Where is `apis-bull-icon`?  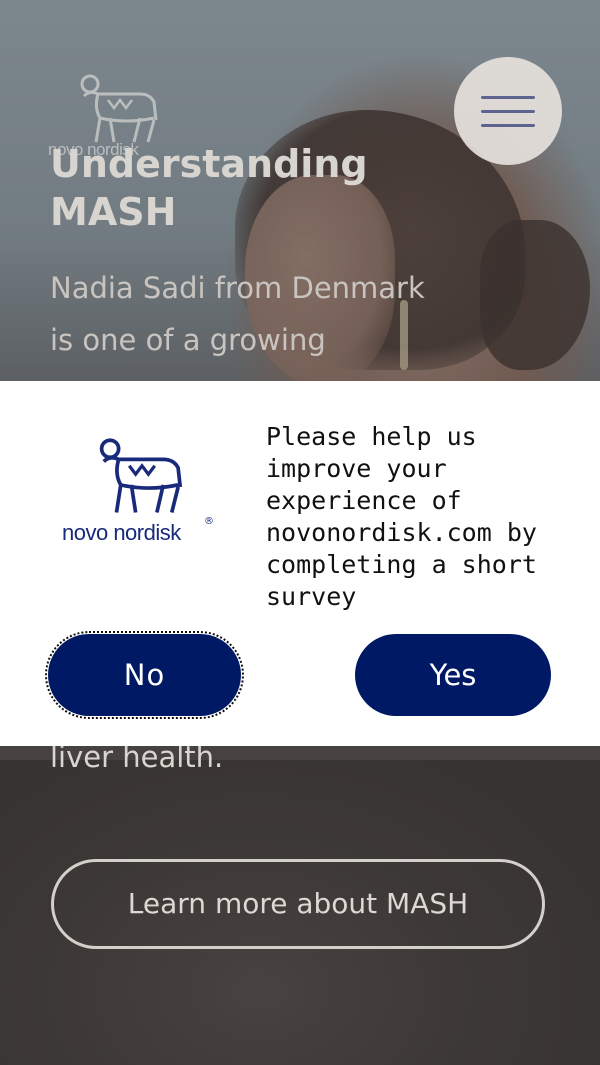 apis-bull-icon is located at coordinates (141, 475).